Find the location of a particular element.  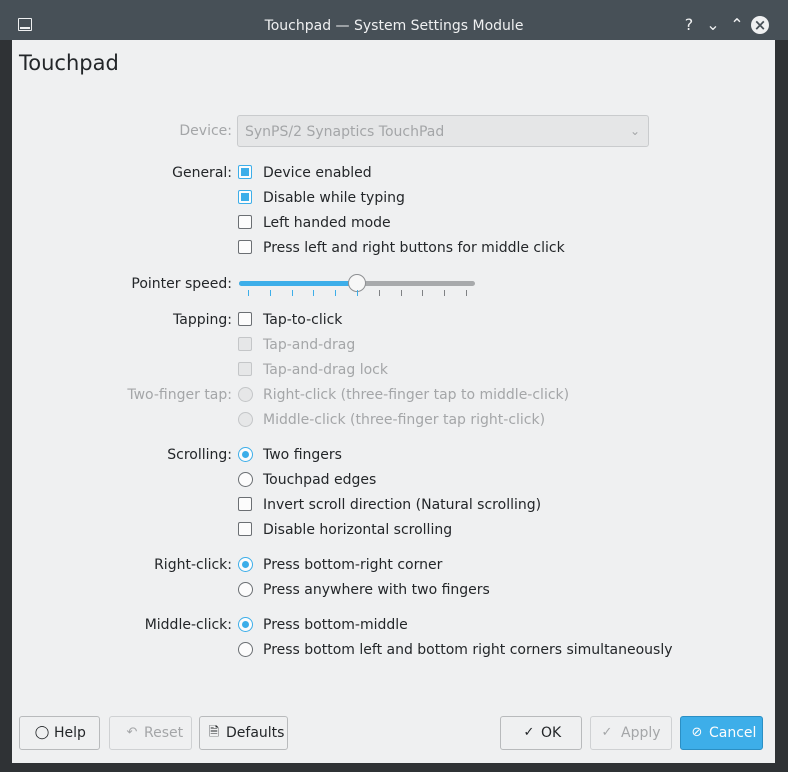

apply-button: ✓ Apply is located at coordinates (631, 733).